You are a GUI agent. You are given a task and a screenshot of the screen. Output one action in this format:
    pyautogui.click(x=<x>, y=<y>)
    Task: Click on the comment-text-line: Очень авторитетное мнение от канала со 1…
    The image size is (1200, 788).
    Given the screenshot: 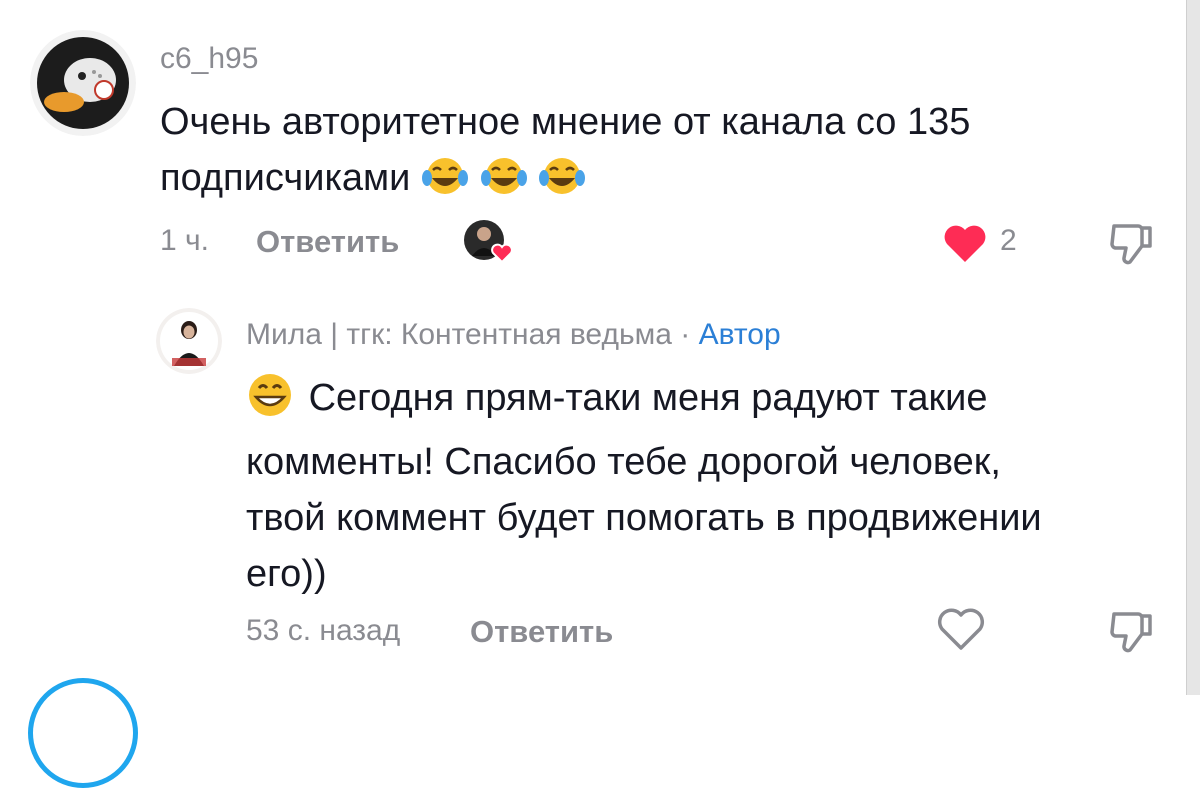 What is the action you would take?
    pyautogui.click(x=565, y=122)
    